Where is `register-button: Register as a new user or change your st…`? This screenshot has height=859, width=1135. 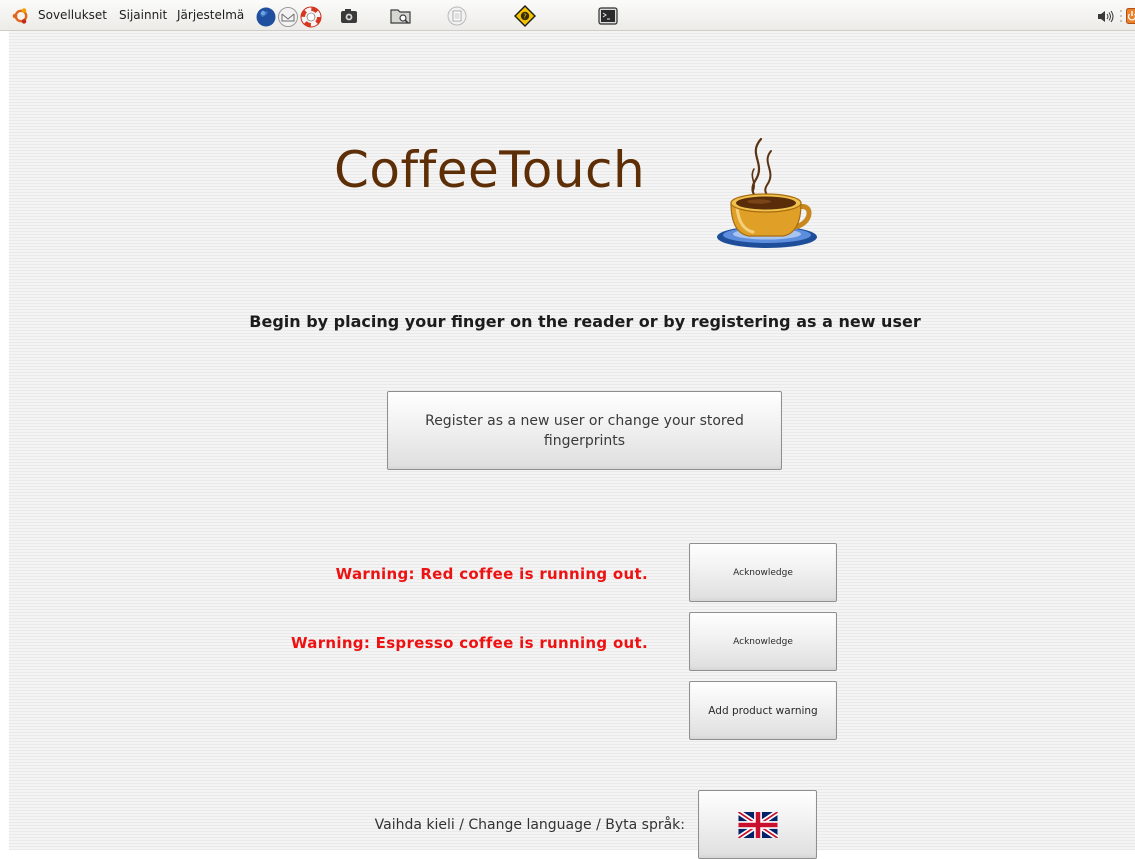 register-button: Register as a new user or change your st… is located at coordinates (584, 430).